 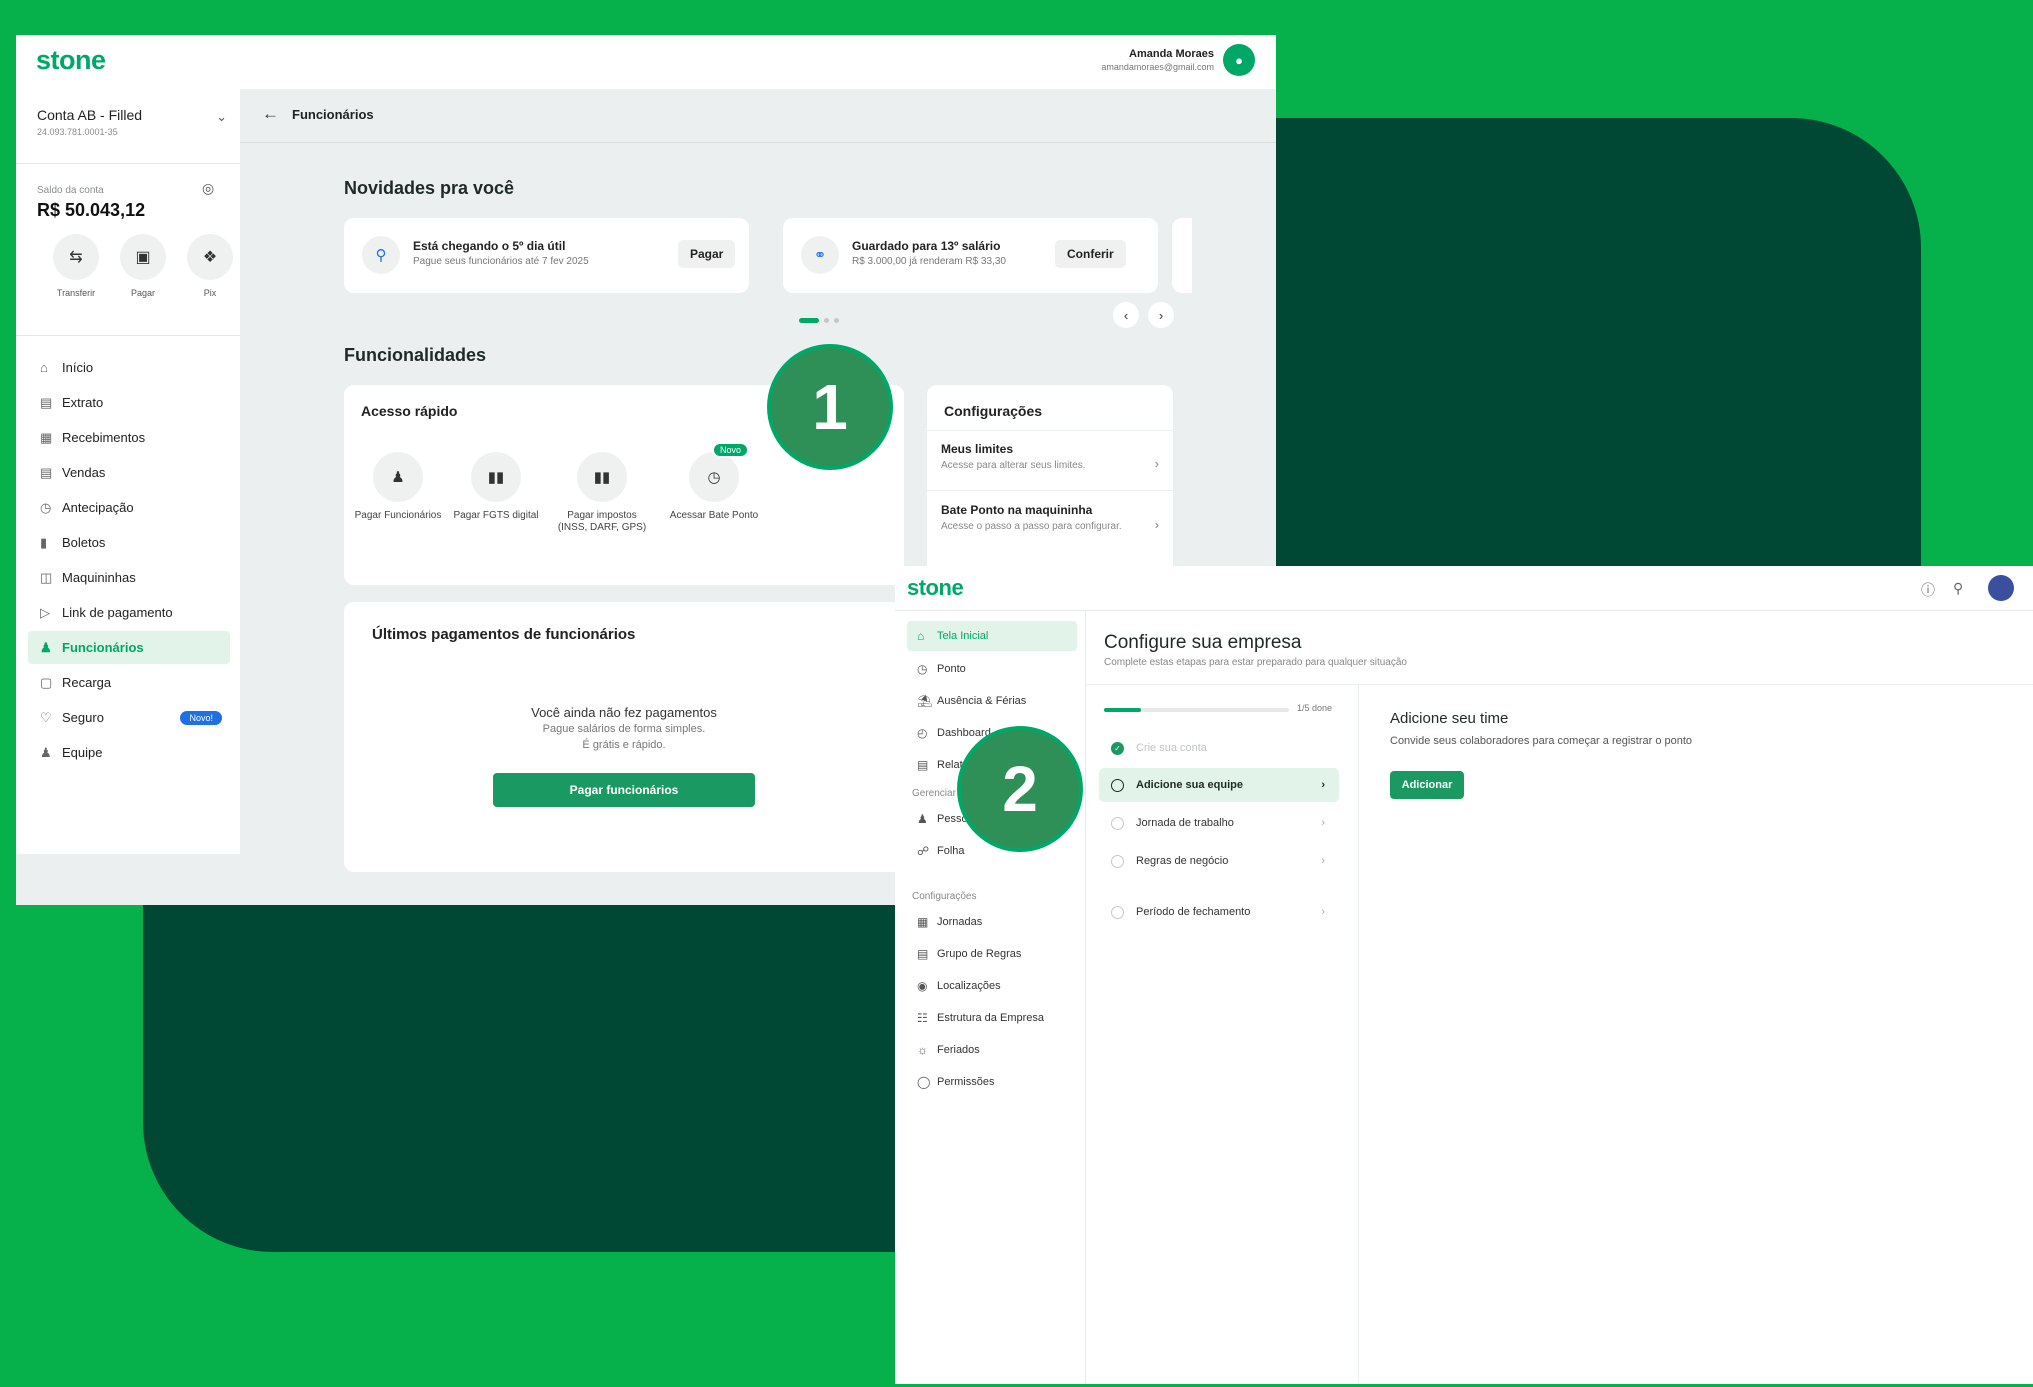 What do you see at coordinates (208, 188) in the screenshot?
I see `eye-icon: ◎` at bounding box center [208, 188].